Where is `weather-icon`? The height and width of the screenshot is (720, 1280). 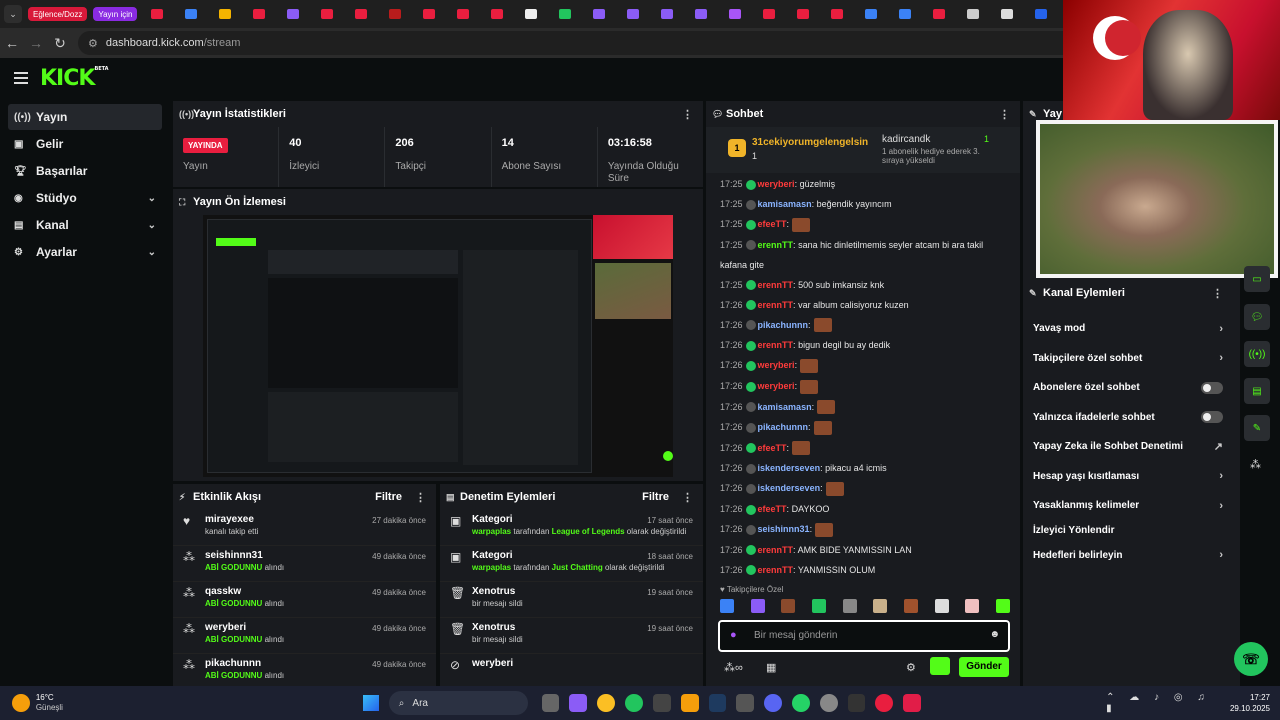
weather-icon is located at coordinates (21, 703).